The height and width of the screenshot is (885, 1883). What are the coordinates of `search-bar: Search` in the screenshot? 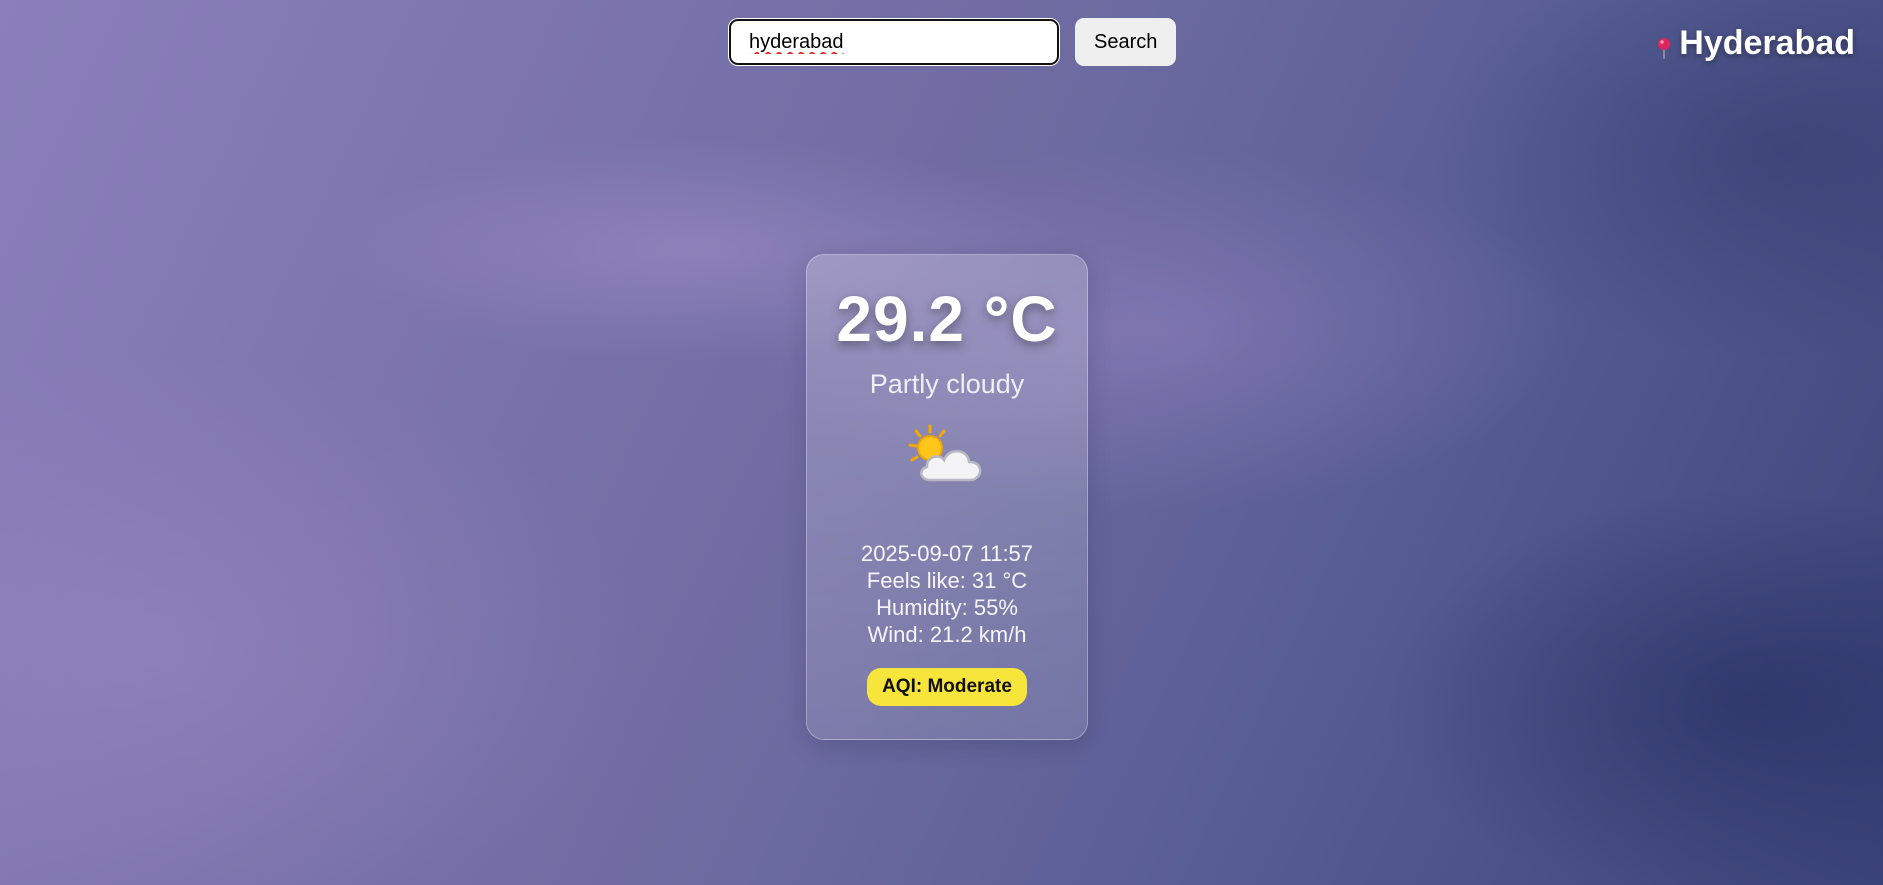 It's located at (953, 42).